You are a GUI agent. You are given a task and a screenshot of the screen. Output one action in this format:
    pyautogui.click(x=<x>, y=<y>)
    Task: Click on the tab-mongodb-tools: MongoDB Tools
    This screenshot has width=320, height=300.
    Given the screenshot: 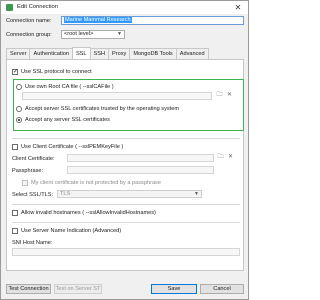 What is the action you would take?
    pyautogui.click(x=153, y=53)
    